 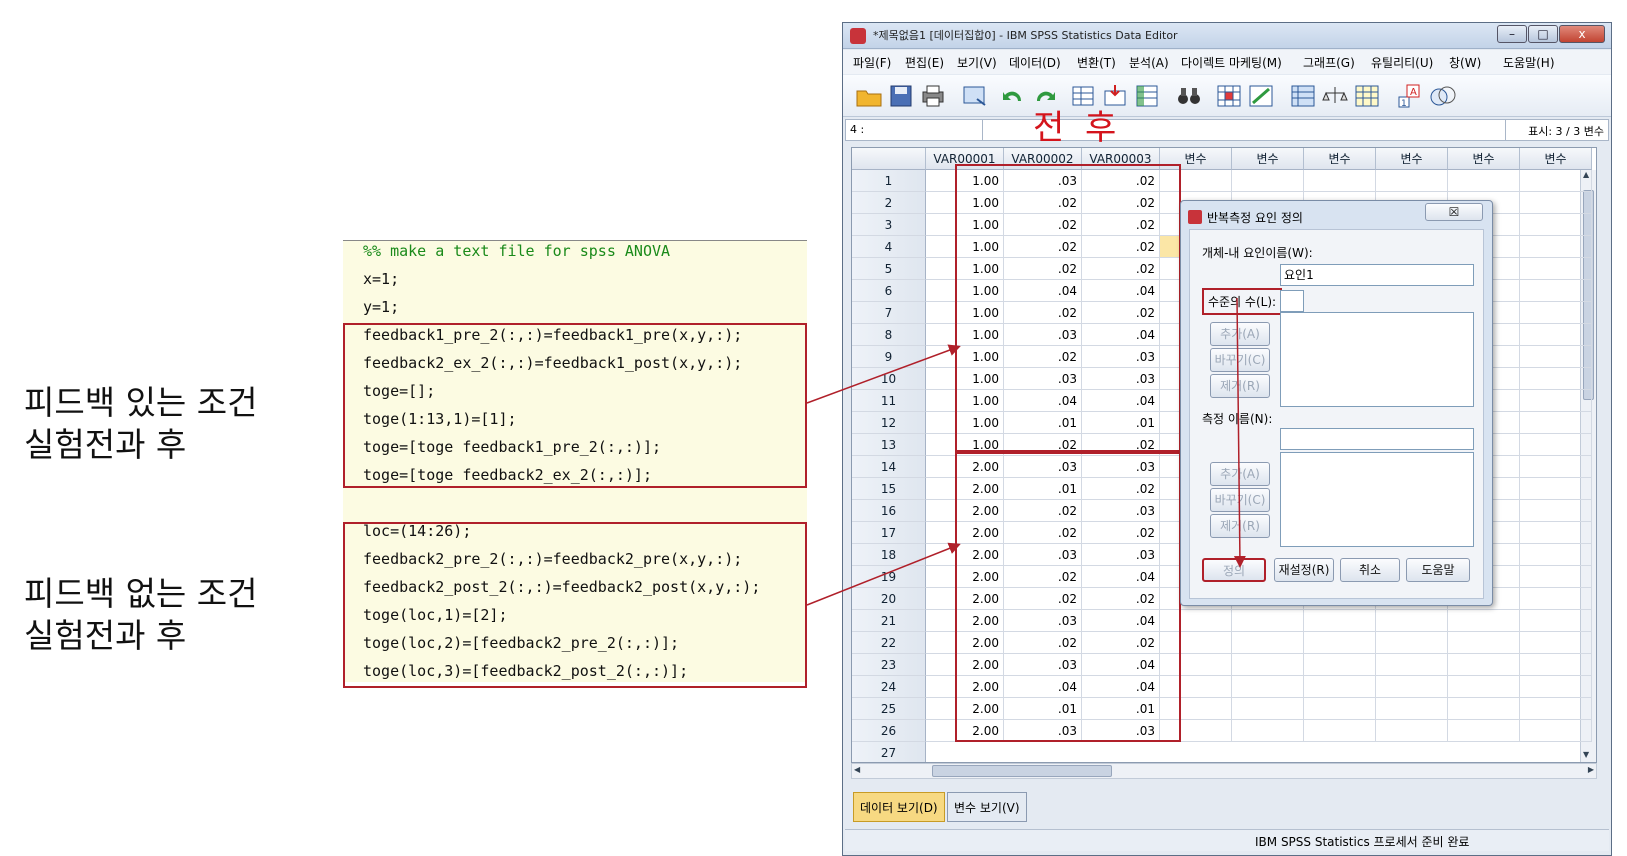 I want to click on annotation-arrows, so click(x=1026, y=451).